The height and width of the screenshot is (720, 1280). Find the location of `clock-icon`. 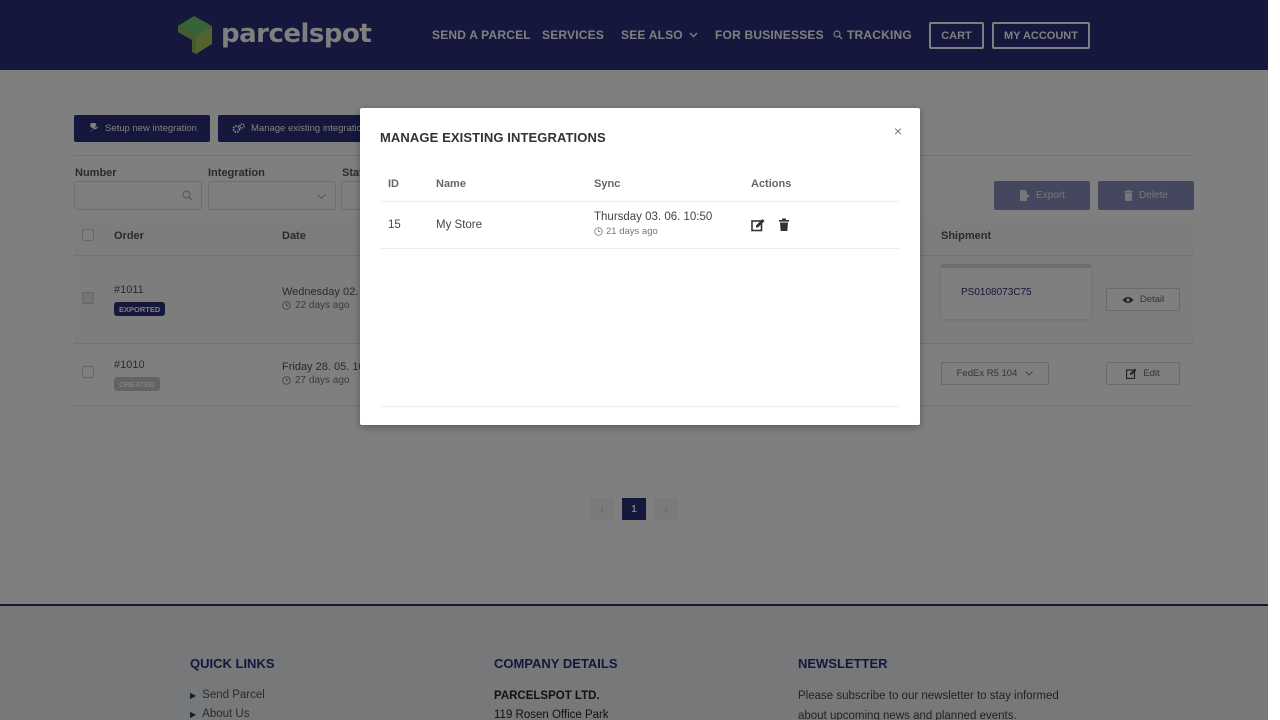

clock-icon is located at coordinates (598, 231).